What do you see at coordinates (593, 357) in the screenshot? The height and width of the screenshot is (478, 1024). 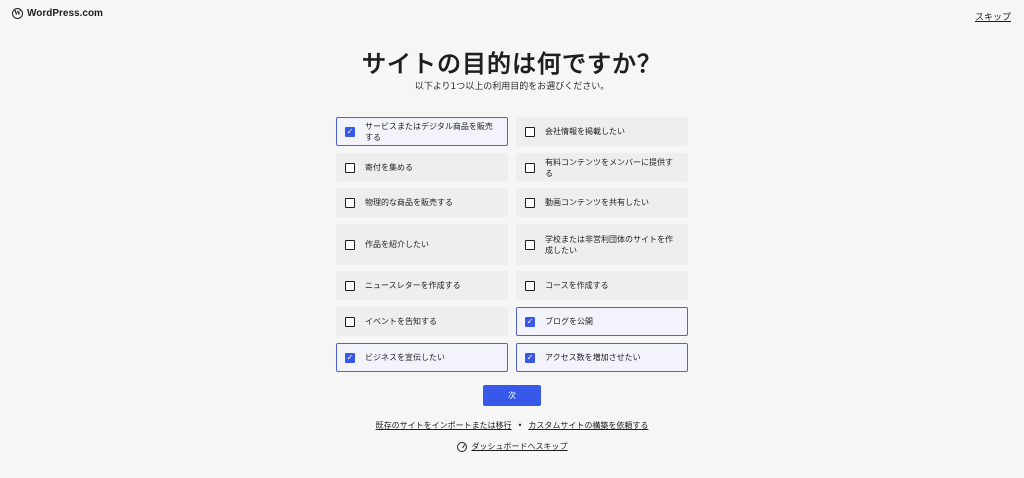 I see `option-label: アクセス数を増加させたい` at bounding box center [593, 357].